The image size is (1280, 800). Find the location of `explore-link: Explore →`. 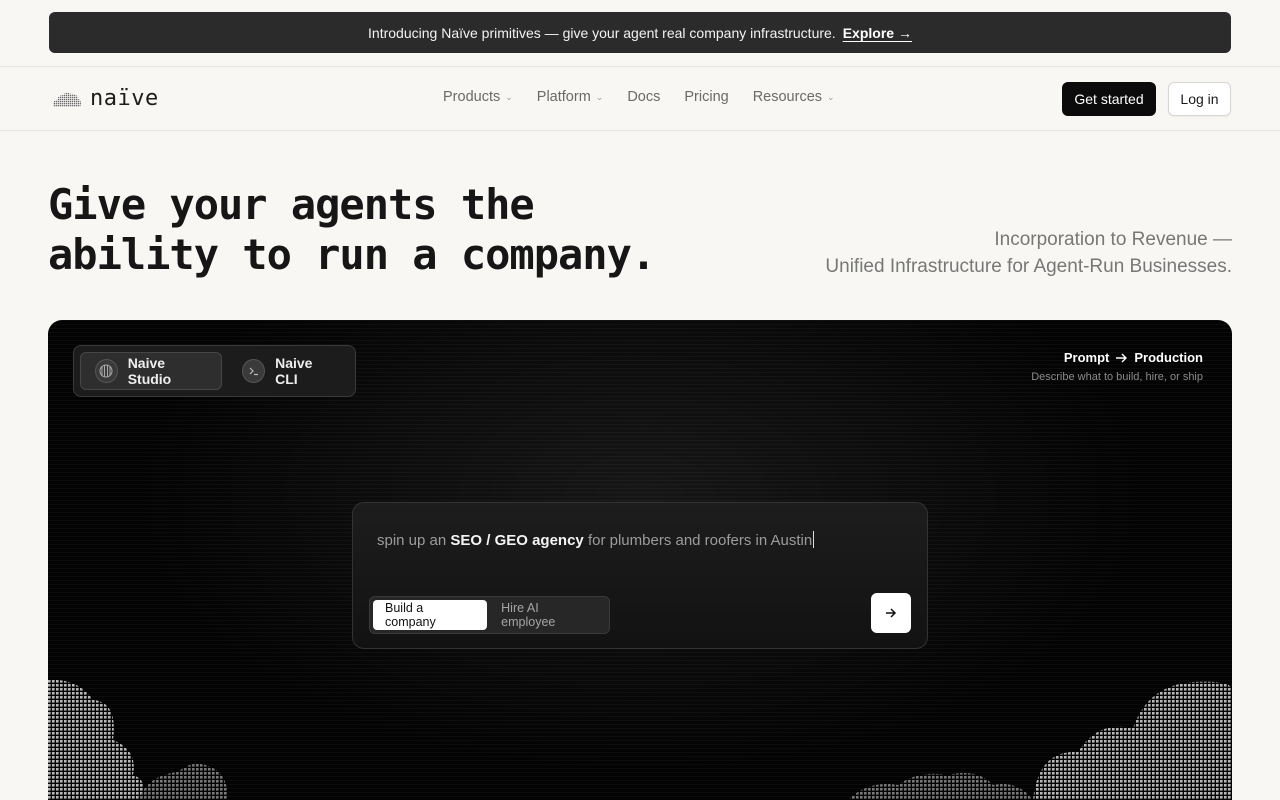

explore-link: Explore → is located at coordinates (877, 33).